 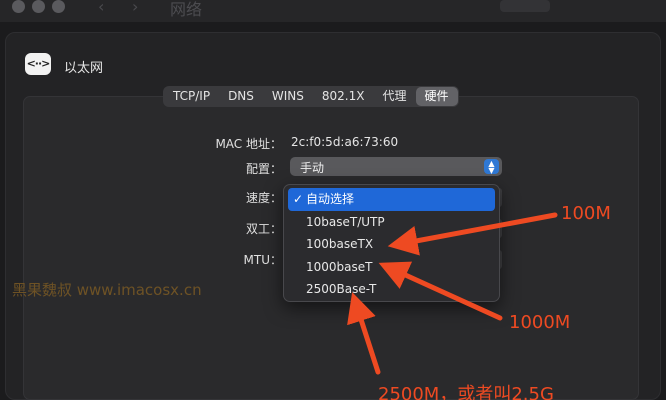 I want to click on mac-address-label: MAC 地址：, so click(x=248, y=144).